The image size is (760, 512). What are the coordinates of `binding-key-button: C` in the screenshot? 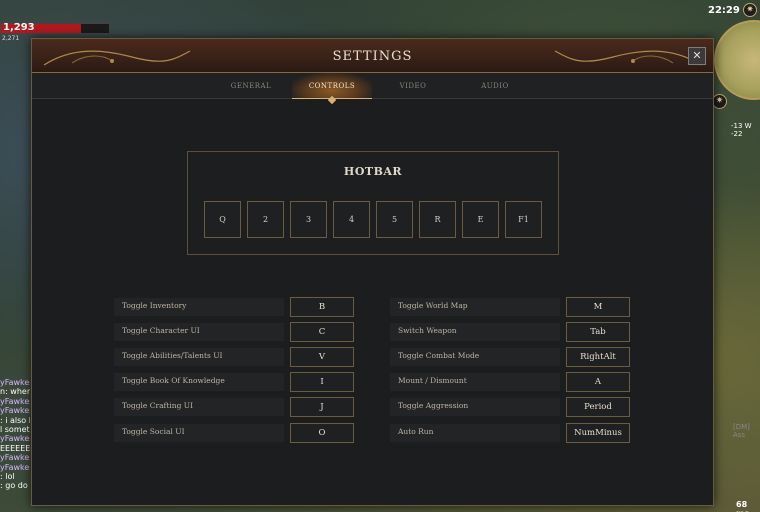 It's located at (322, 332).